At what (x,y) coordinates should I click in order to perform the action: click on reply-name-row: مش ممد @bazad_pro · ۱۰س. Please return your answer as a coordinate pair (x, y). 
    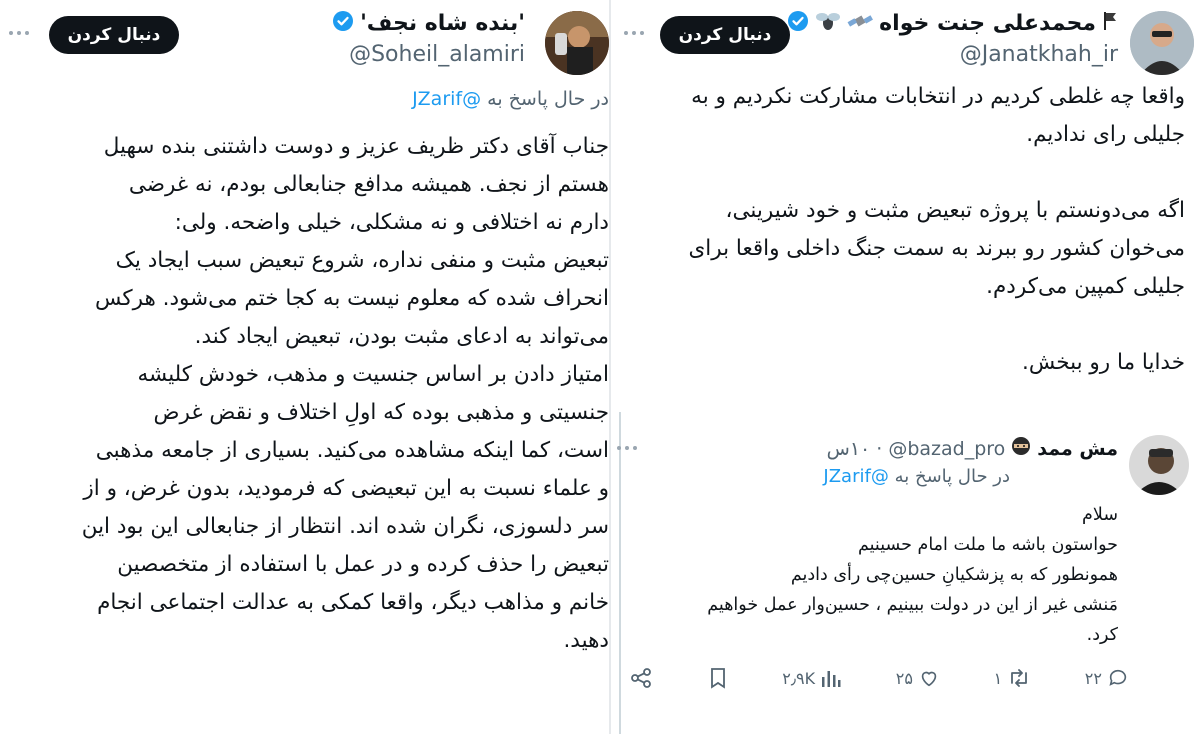
    Looking at the image, I should click on (972, 448).